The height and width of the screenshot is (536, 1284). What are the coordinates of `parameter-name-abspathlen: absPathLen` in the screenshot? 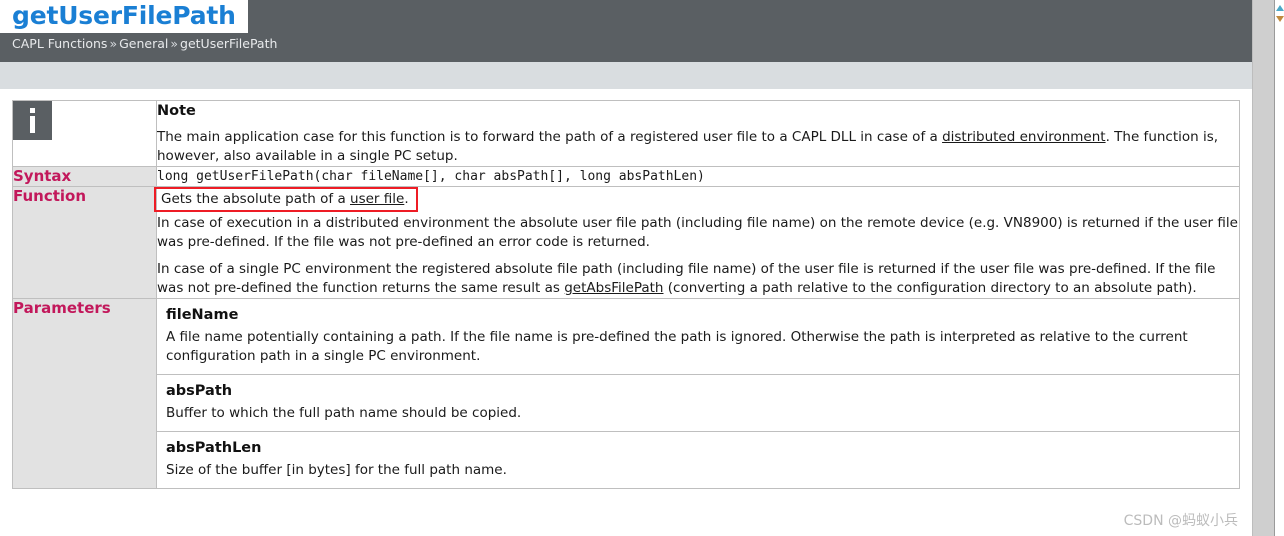 It's located at (214, 448).